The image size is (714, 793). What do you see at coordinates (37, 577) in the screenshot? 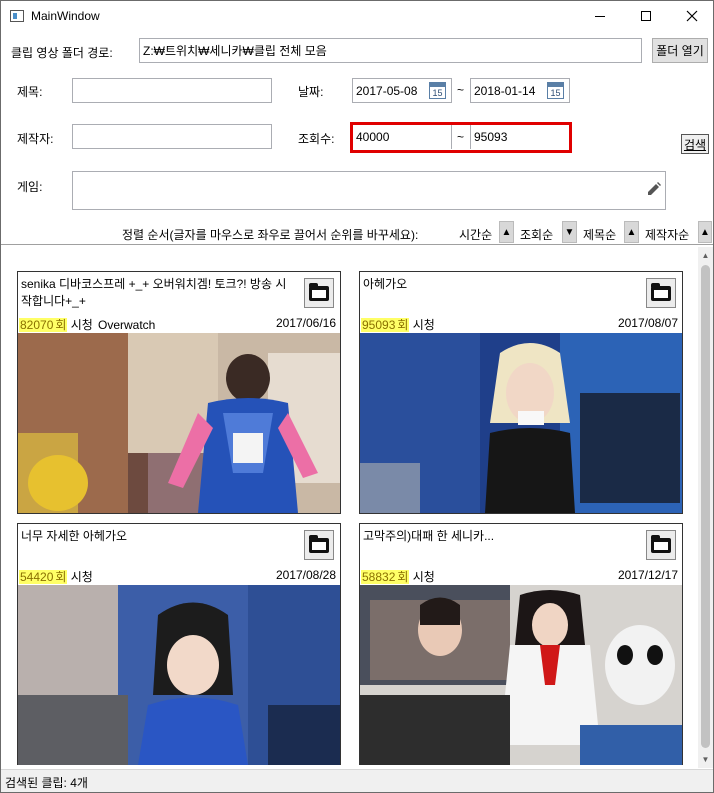
I see `view-count: 54420` at bounding box center [37, 577].